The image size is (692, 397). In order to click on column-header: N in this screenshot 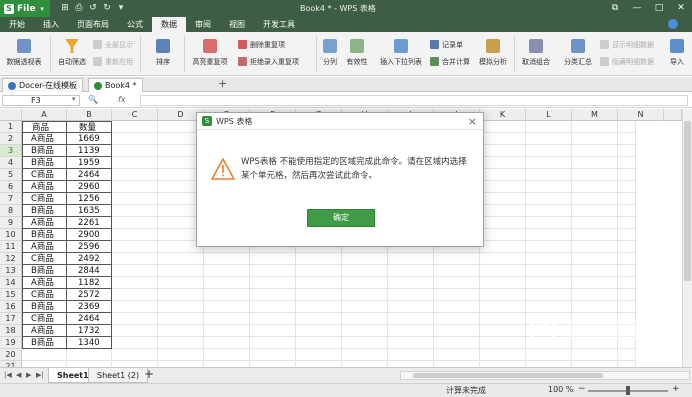, I will do `click(641, 115)`.